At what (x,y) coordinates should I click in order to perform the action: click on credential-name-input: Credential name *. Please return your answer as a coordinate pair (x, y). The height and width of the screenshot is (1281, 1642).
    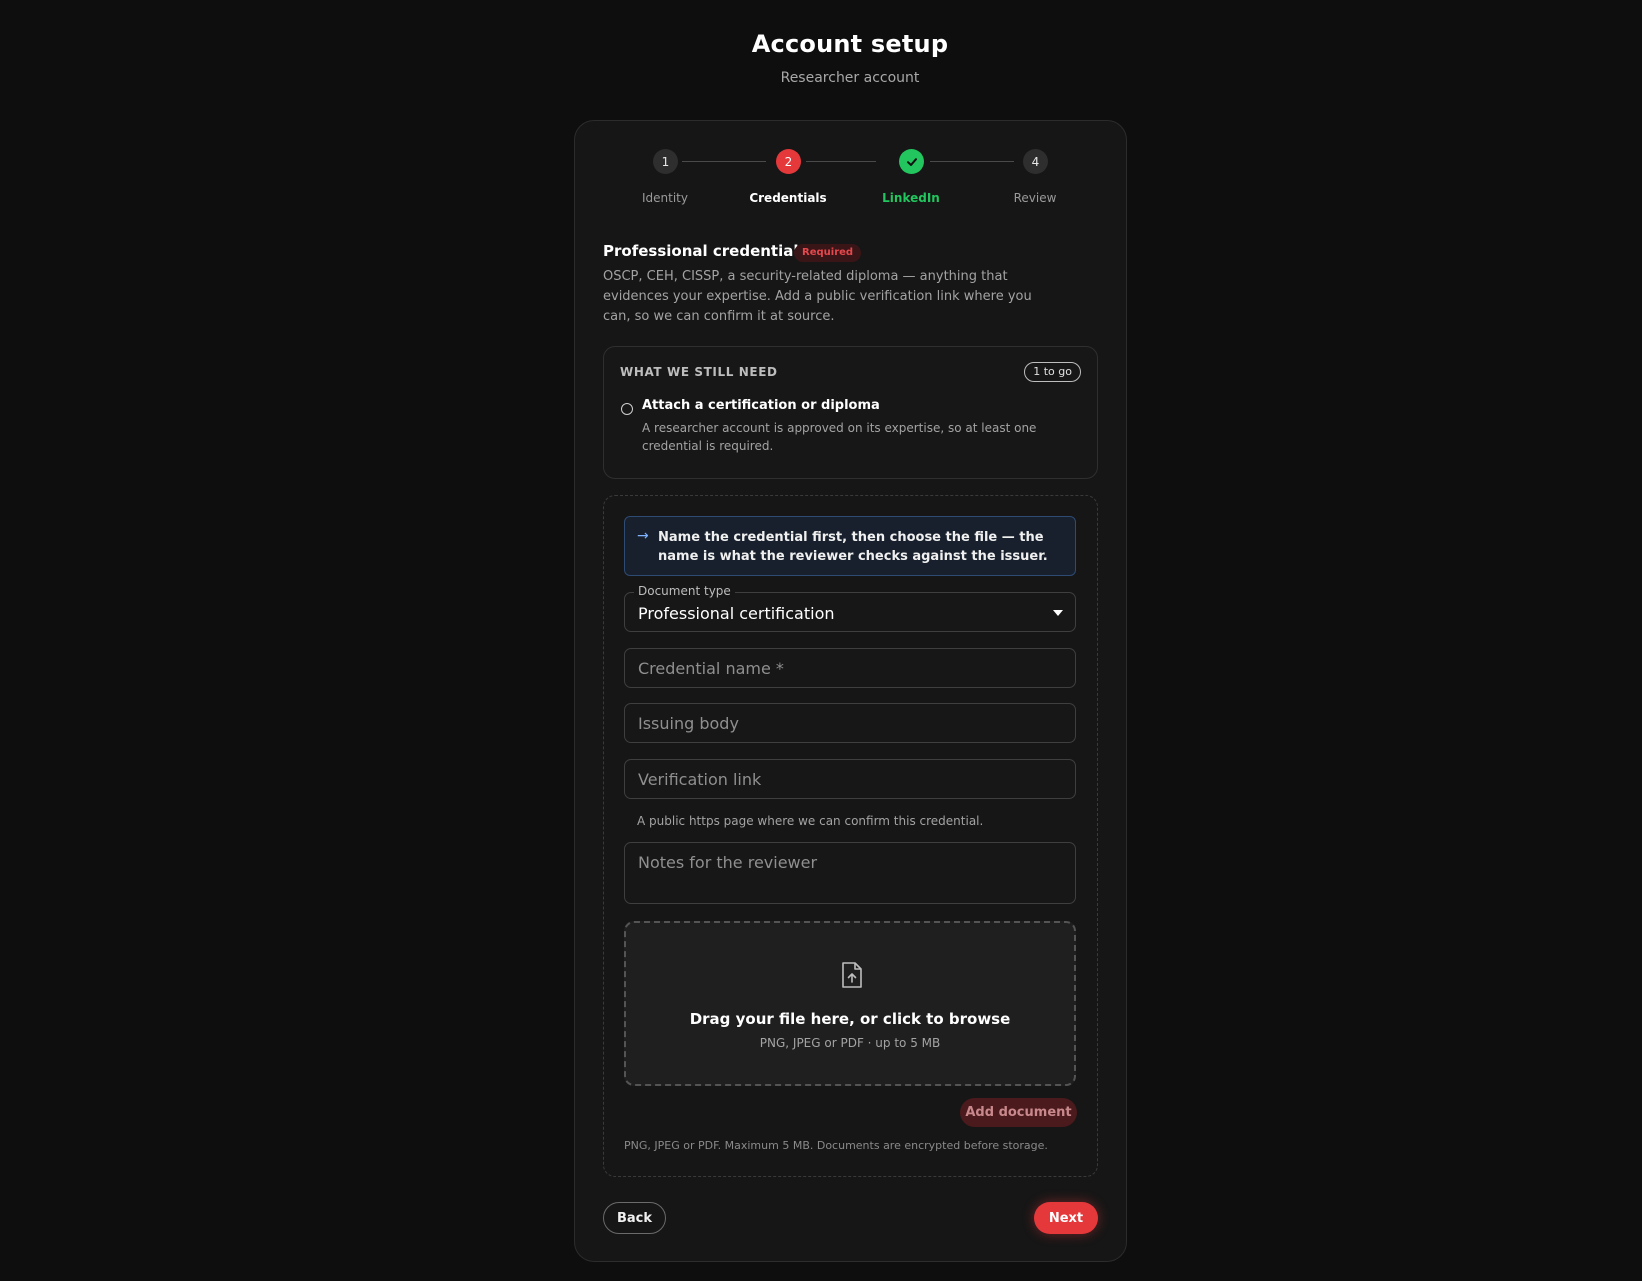
    Looking at the image, I should click on (850, 668).